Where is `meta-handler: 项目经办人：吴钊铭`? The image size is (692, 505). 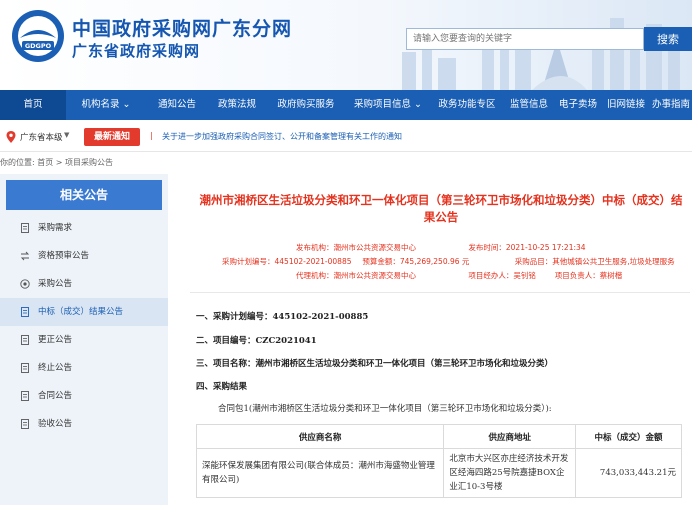 meta-handler: 项目经办人：吴钊铭 is located at coordinates (502, 275).